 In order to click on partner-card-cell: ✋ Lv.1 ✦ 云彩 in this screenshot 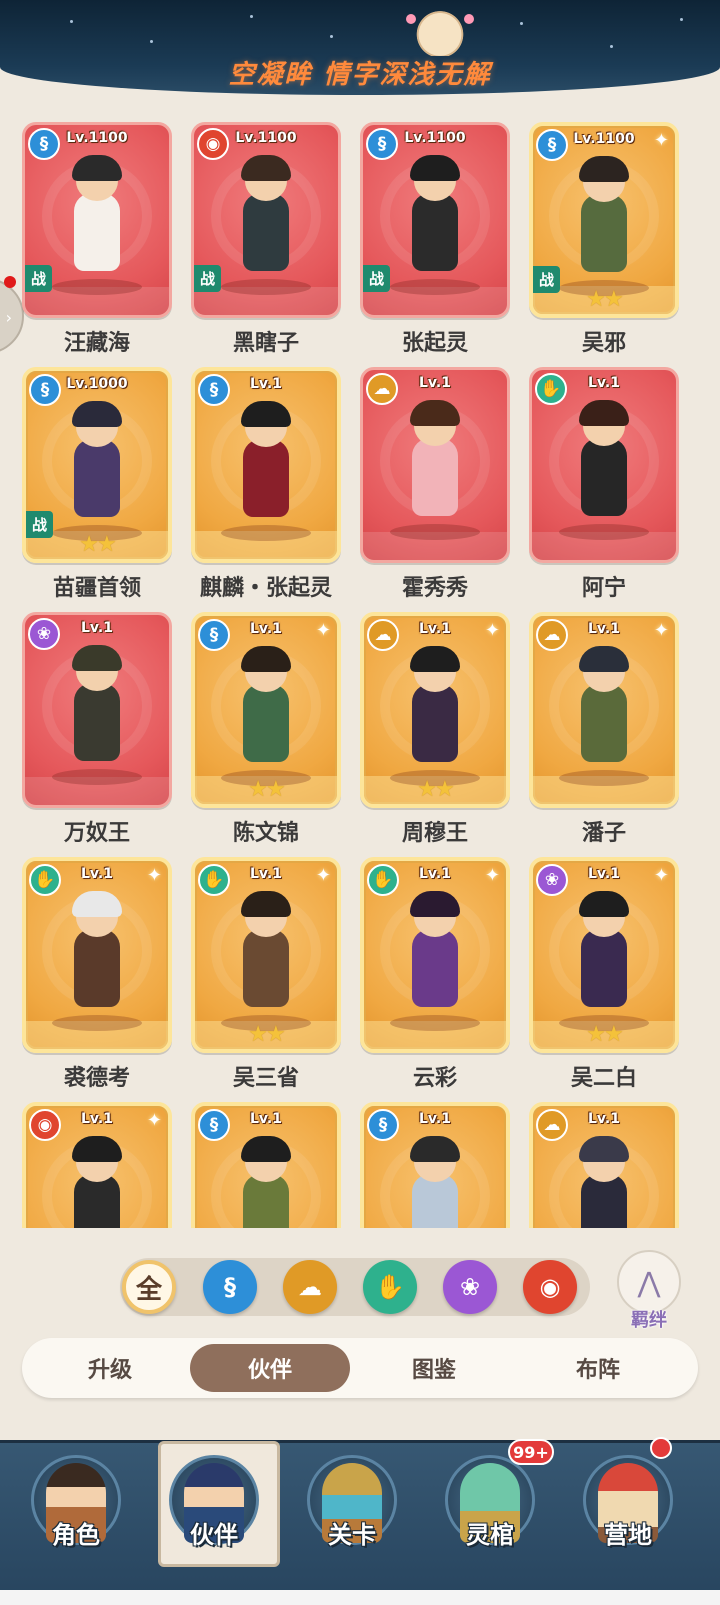, I will do `click(435, 974)`.